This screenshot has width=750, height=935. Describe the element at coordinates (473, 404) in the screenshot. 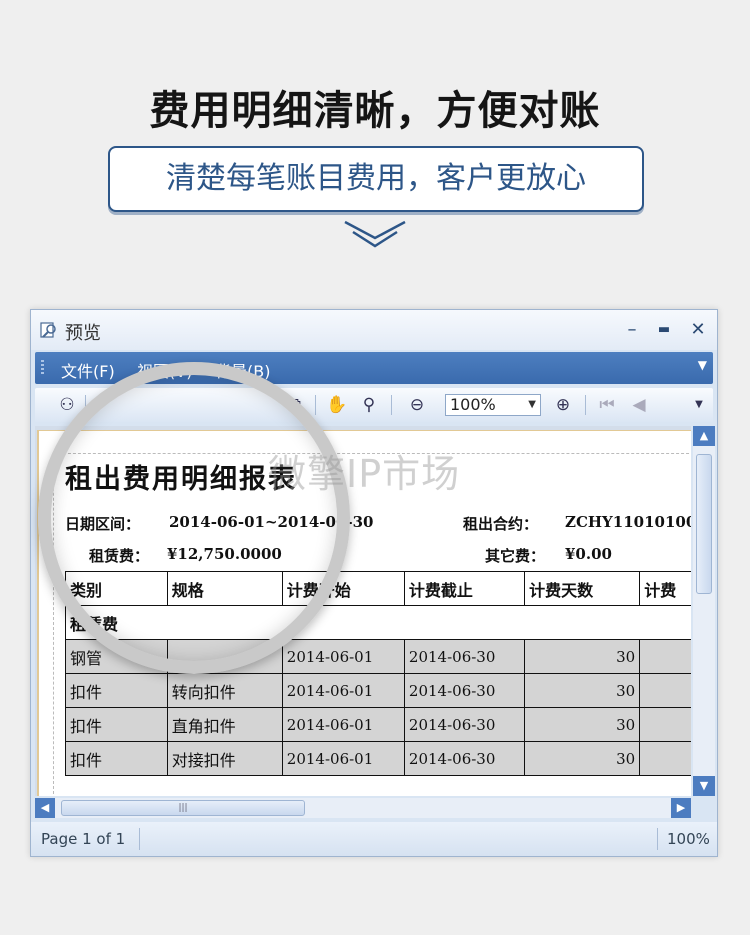

I see `zoom-select-value: 100%` at that location.